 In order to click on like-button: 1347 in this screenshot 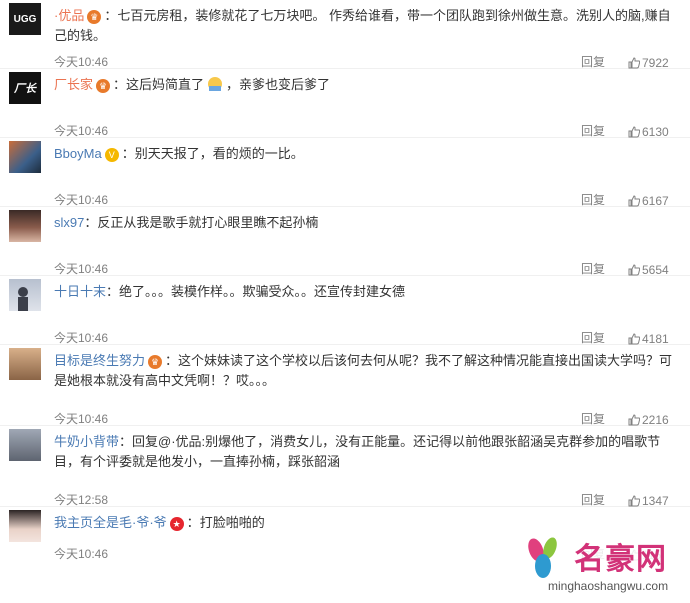, I will do `click(648, 501)`.